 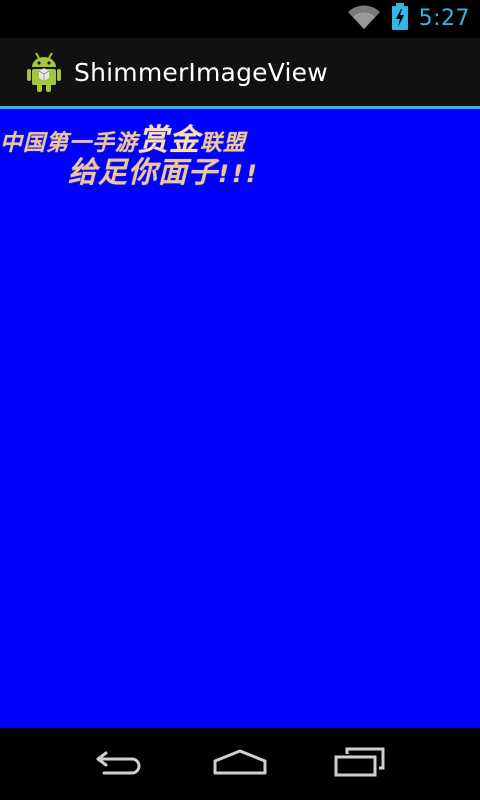 I want to click on recent-apps-button, so click(x=360, y=764).